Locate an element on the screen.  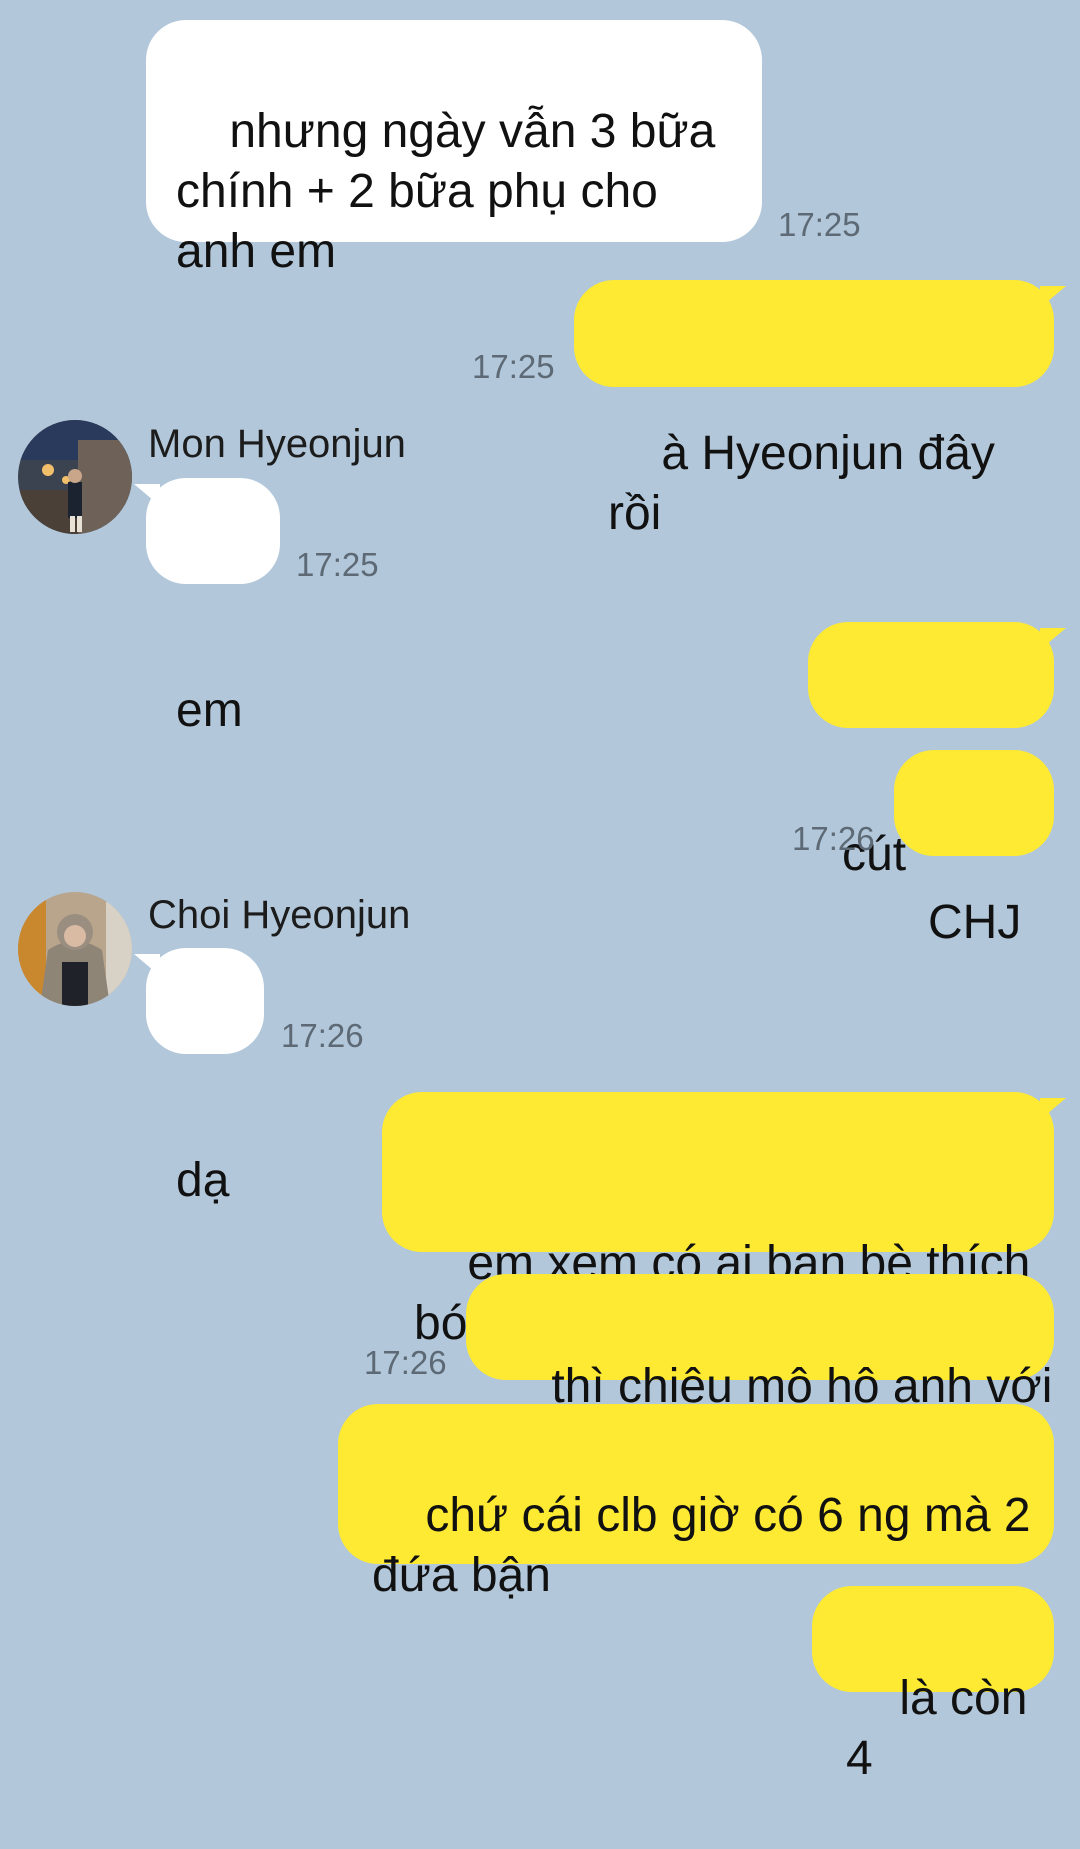
message-text: à Hyeonjun đây rồi is located at coordinates (808, 483).